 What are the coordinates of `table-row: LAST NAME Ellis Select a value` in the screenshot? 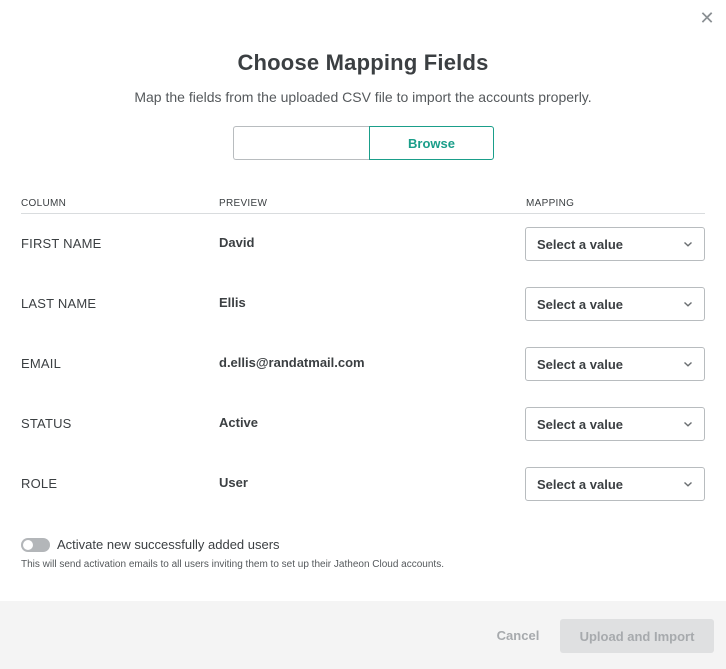 It's located at (363, 304).